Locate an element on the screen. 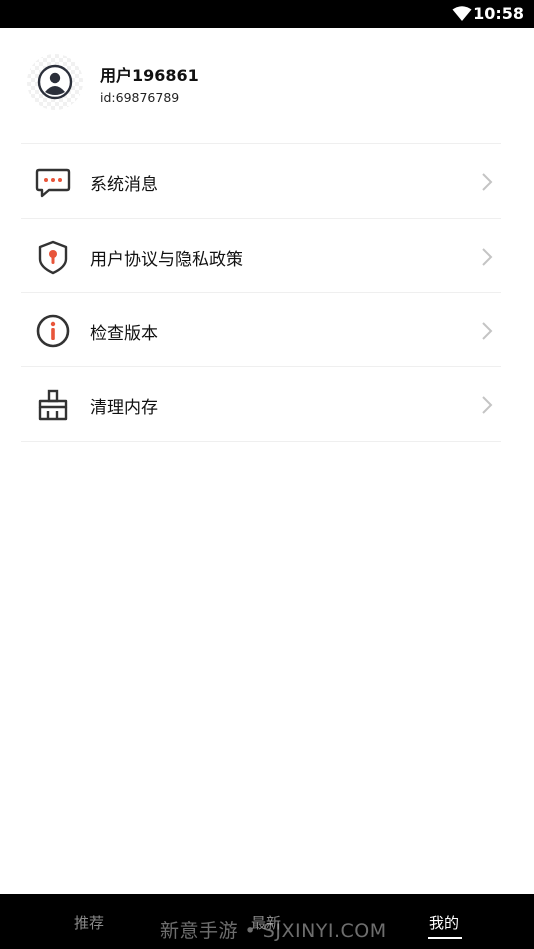  wifi-icon is located at coordinates (462, 13).